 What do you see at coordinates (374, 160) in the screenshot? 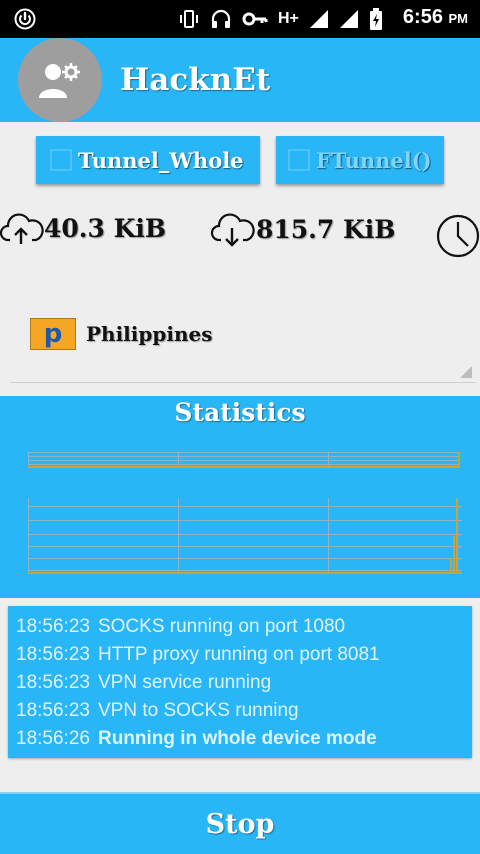
I see `ftunnel-label: FTunnel()` at bounding box center [374, 160].